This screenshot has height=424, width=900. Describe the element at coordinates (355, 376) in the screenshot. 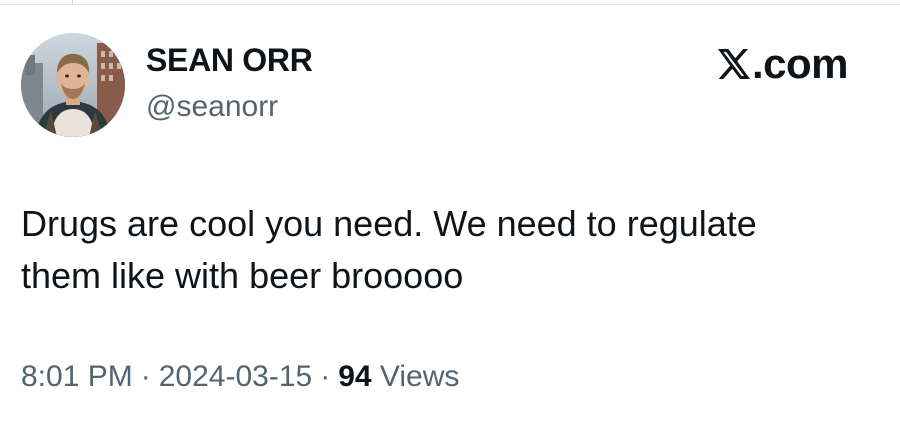

I see `views-count: 94` at that location.